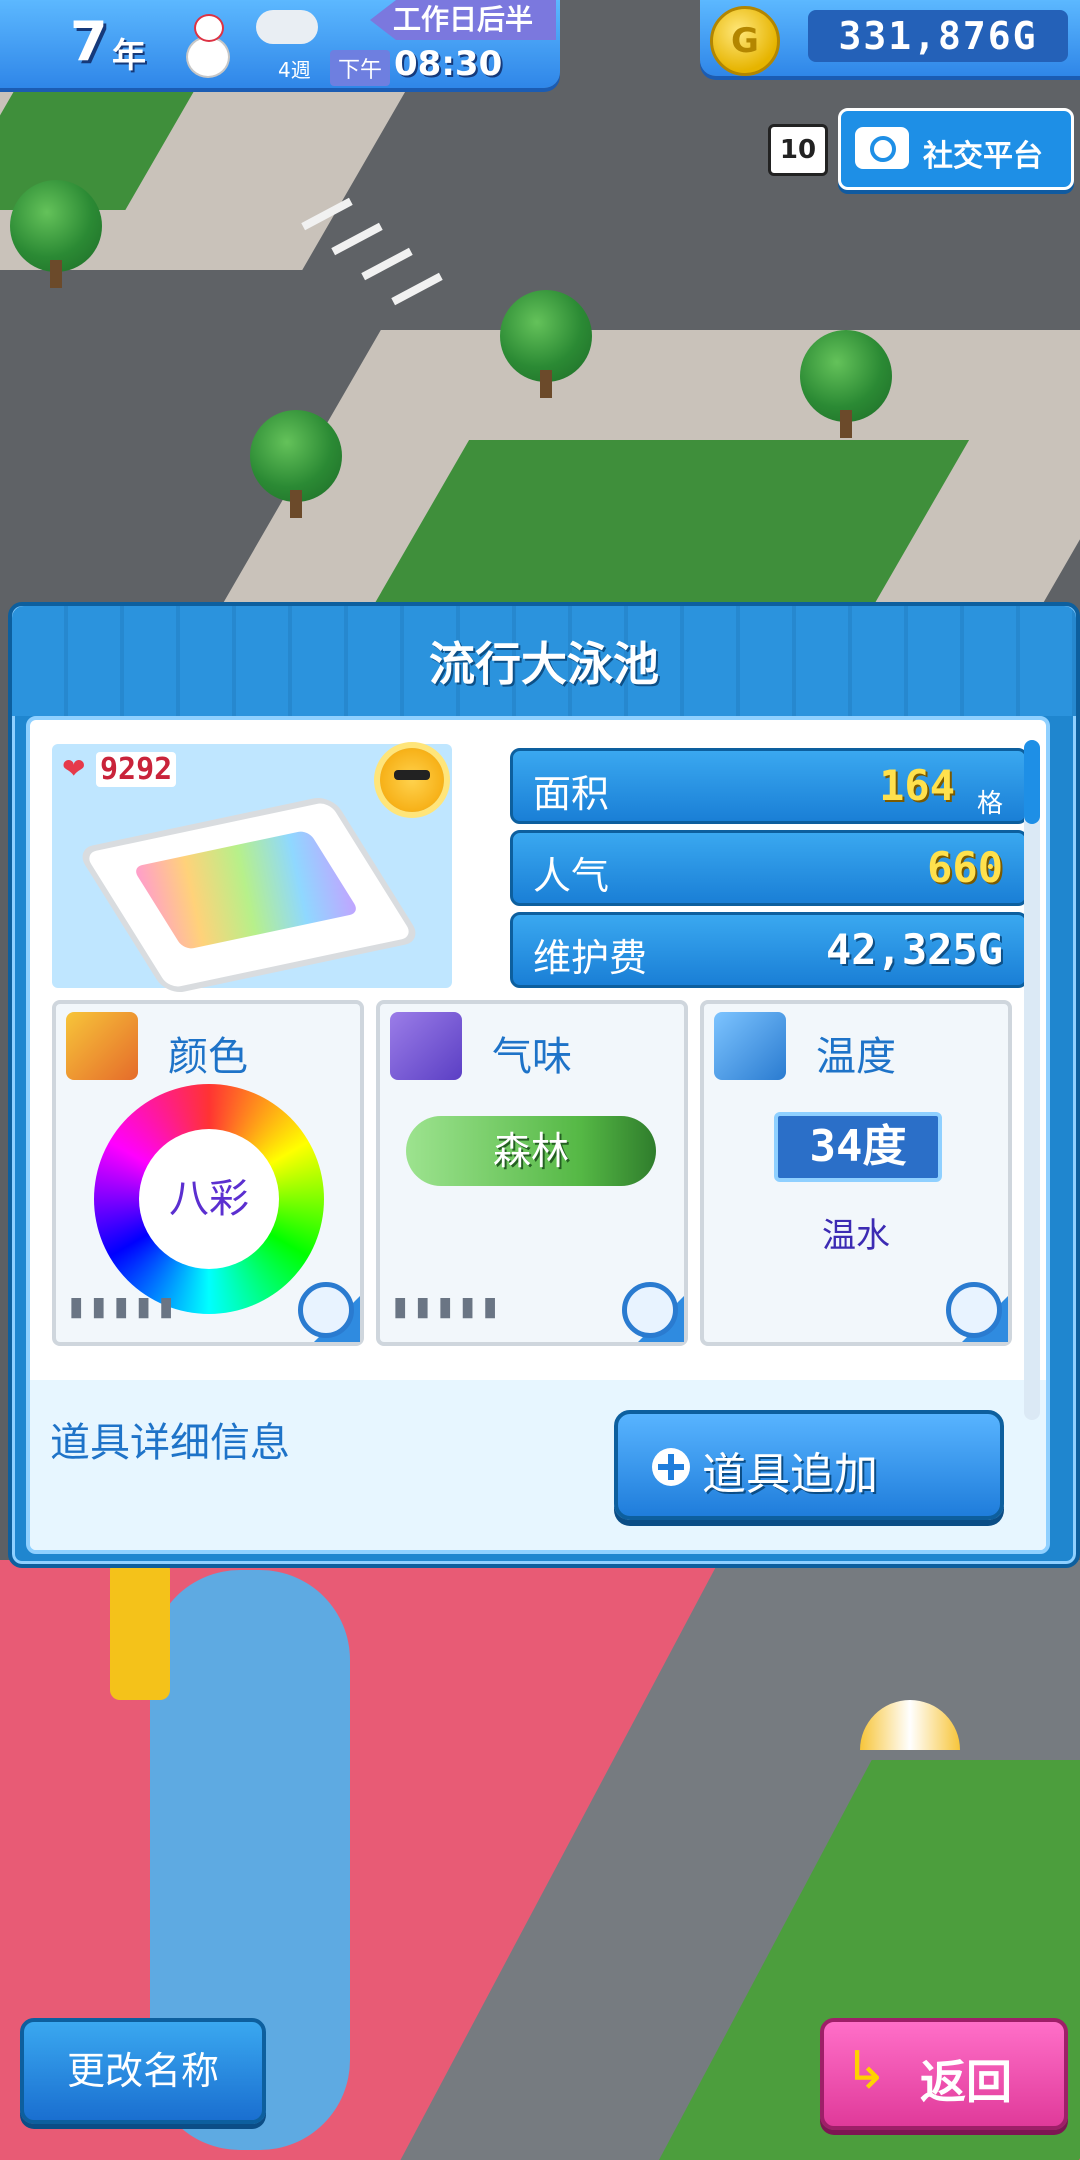 This screenshot has height=2160, width=1080. Describe the element at coordinates (136, 769) in the screenshot. I see `likes-count: 9292` at that location.